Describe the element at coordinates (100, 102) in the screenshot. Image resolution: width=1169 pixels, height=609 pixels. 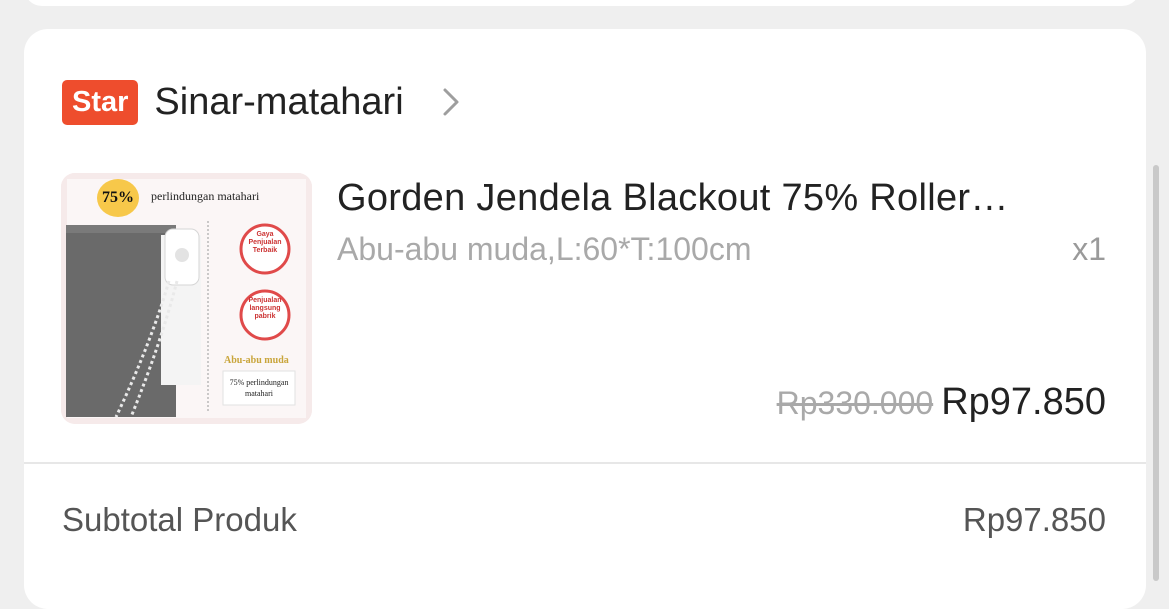
I see `star-badge: Star` at that location.